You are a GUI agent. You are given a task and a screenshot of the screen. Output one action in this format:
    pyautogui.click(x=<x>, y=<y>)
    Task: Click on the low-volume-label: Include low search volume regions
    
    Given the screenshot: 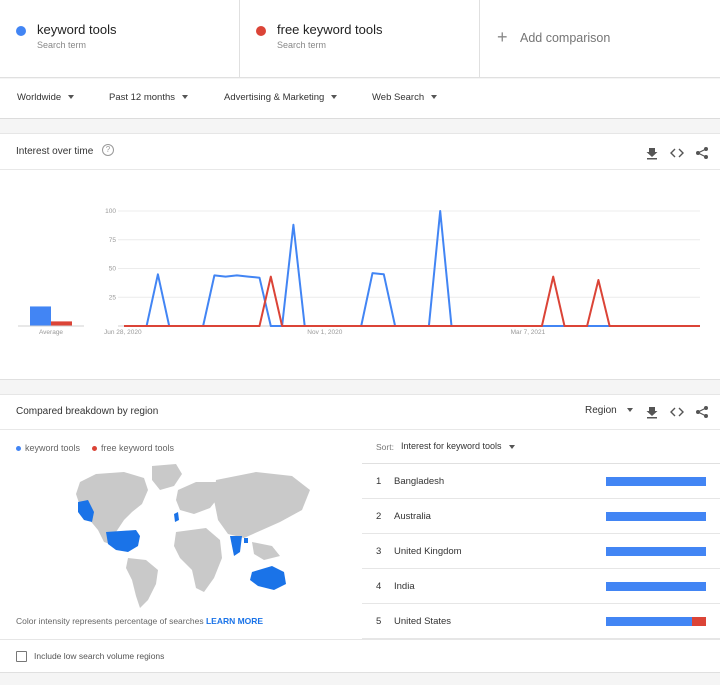 What is the action you would take?
    pyautogui.click(x=99, y=656)
    